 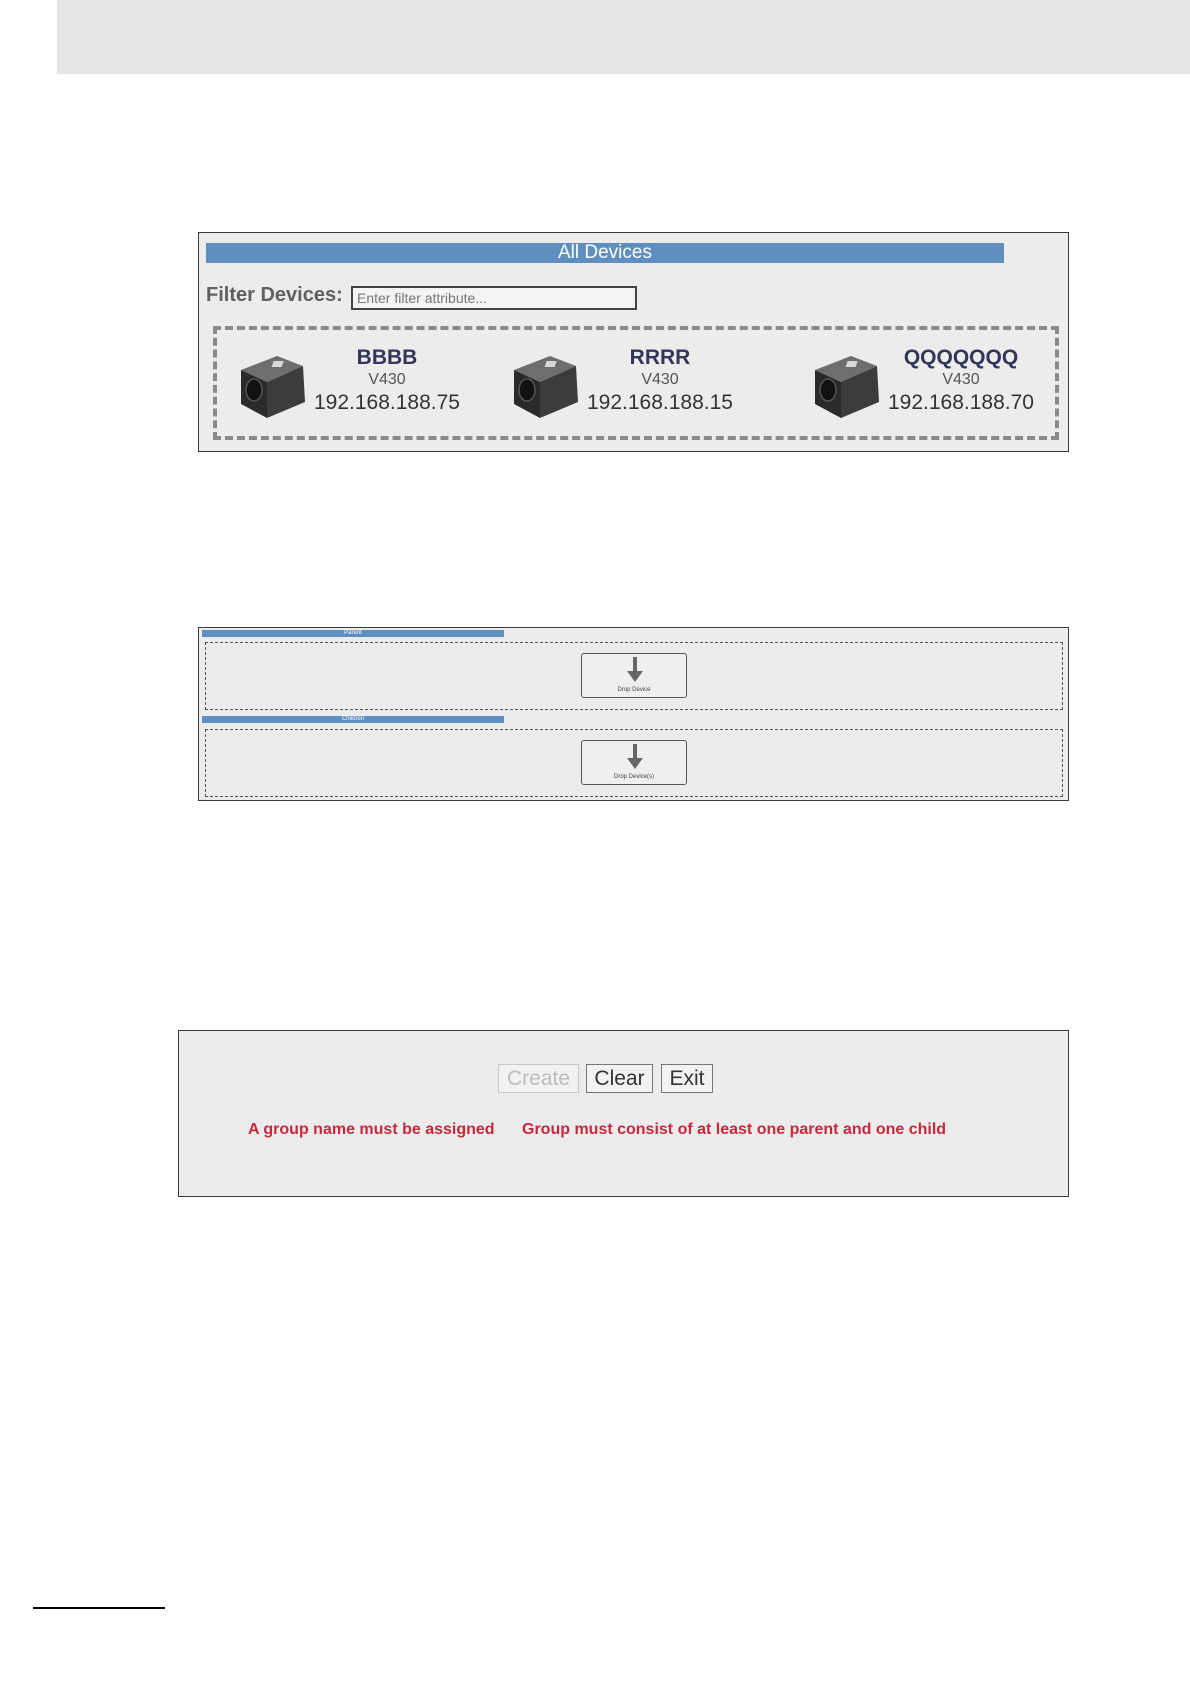 I want to click on exit-button: Exit, so click(x=687, y=1078).